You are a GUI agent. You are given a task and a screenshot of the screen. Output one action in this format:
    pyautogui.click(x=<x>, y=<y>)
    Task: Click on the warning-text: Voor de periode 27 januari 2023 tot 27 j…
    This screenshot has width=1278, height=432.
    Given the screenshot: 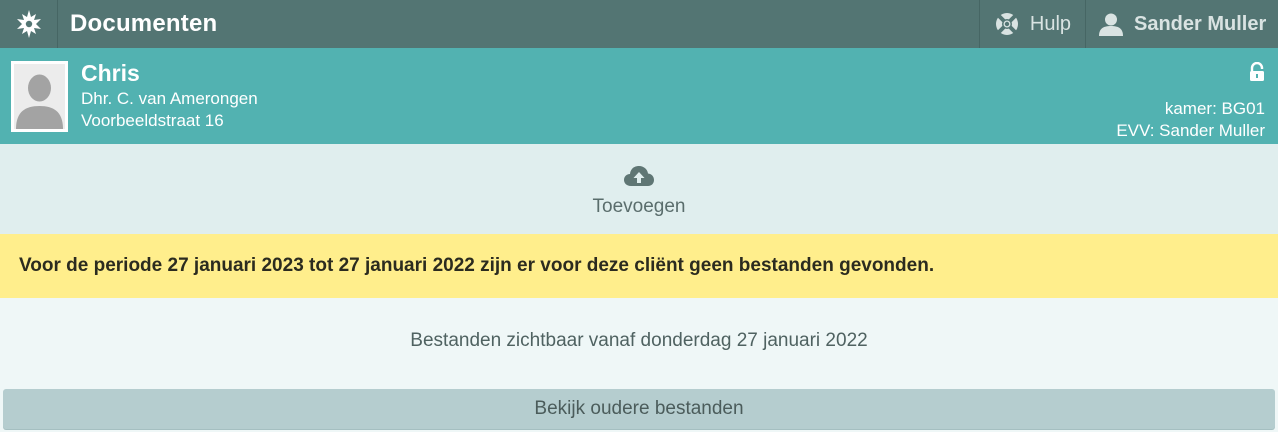 What is the action you would take?
    pyautogui.click(x=477, y=265)
    